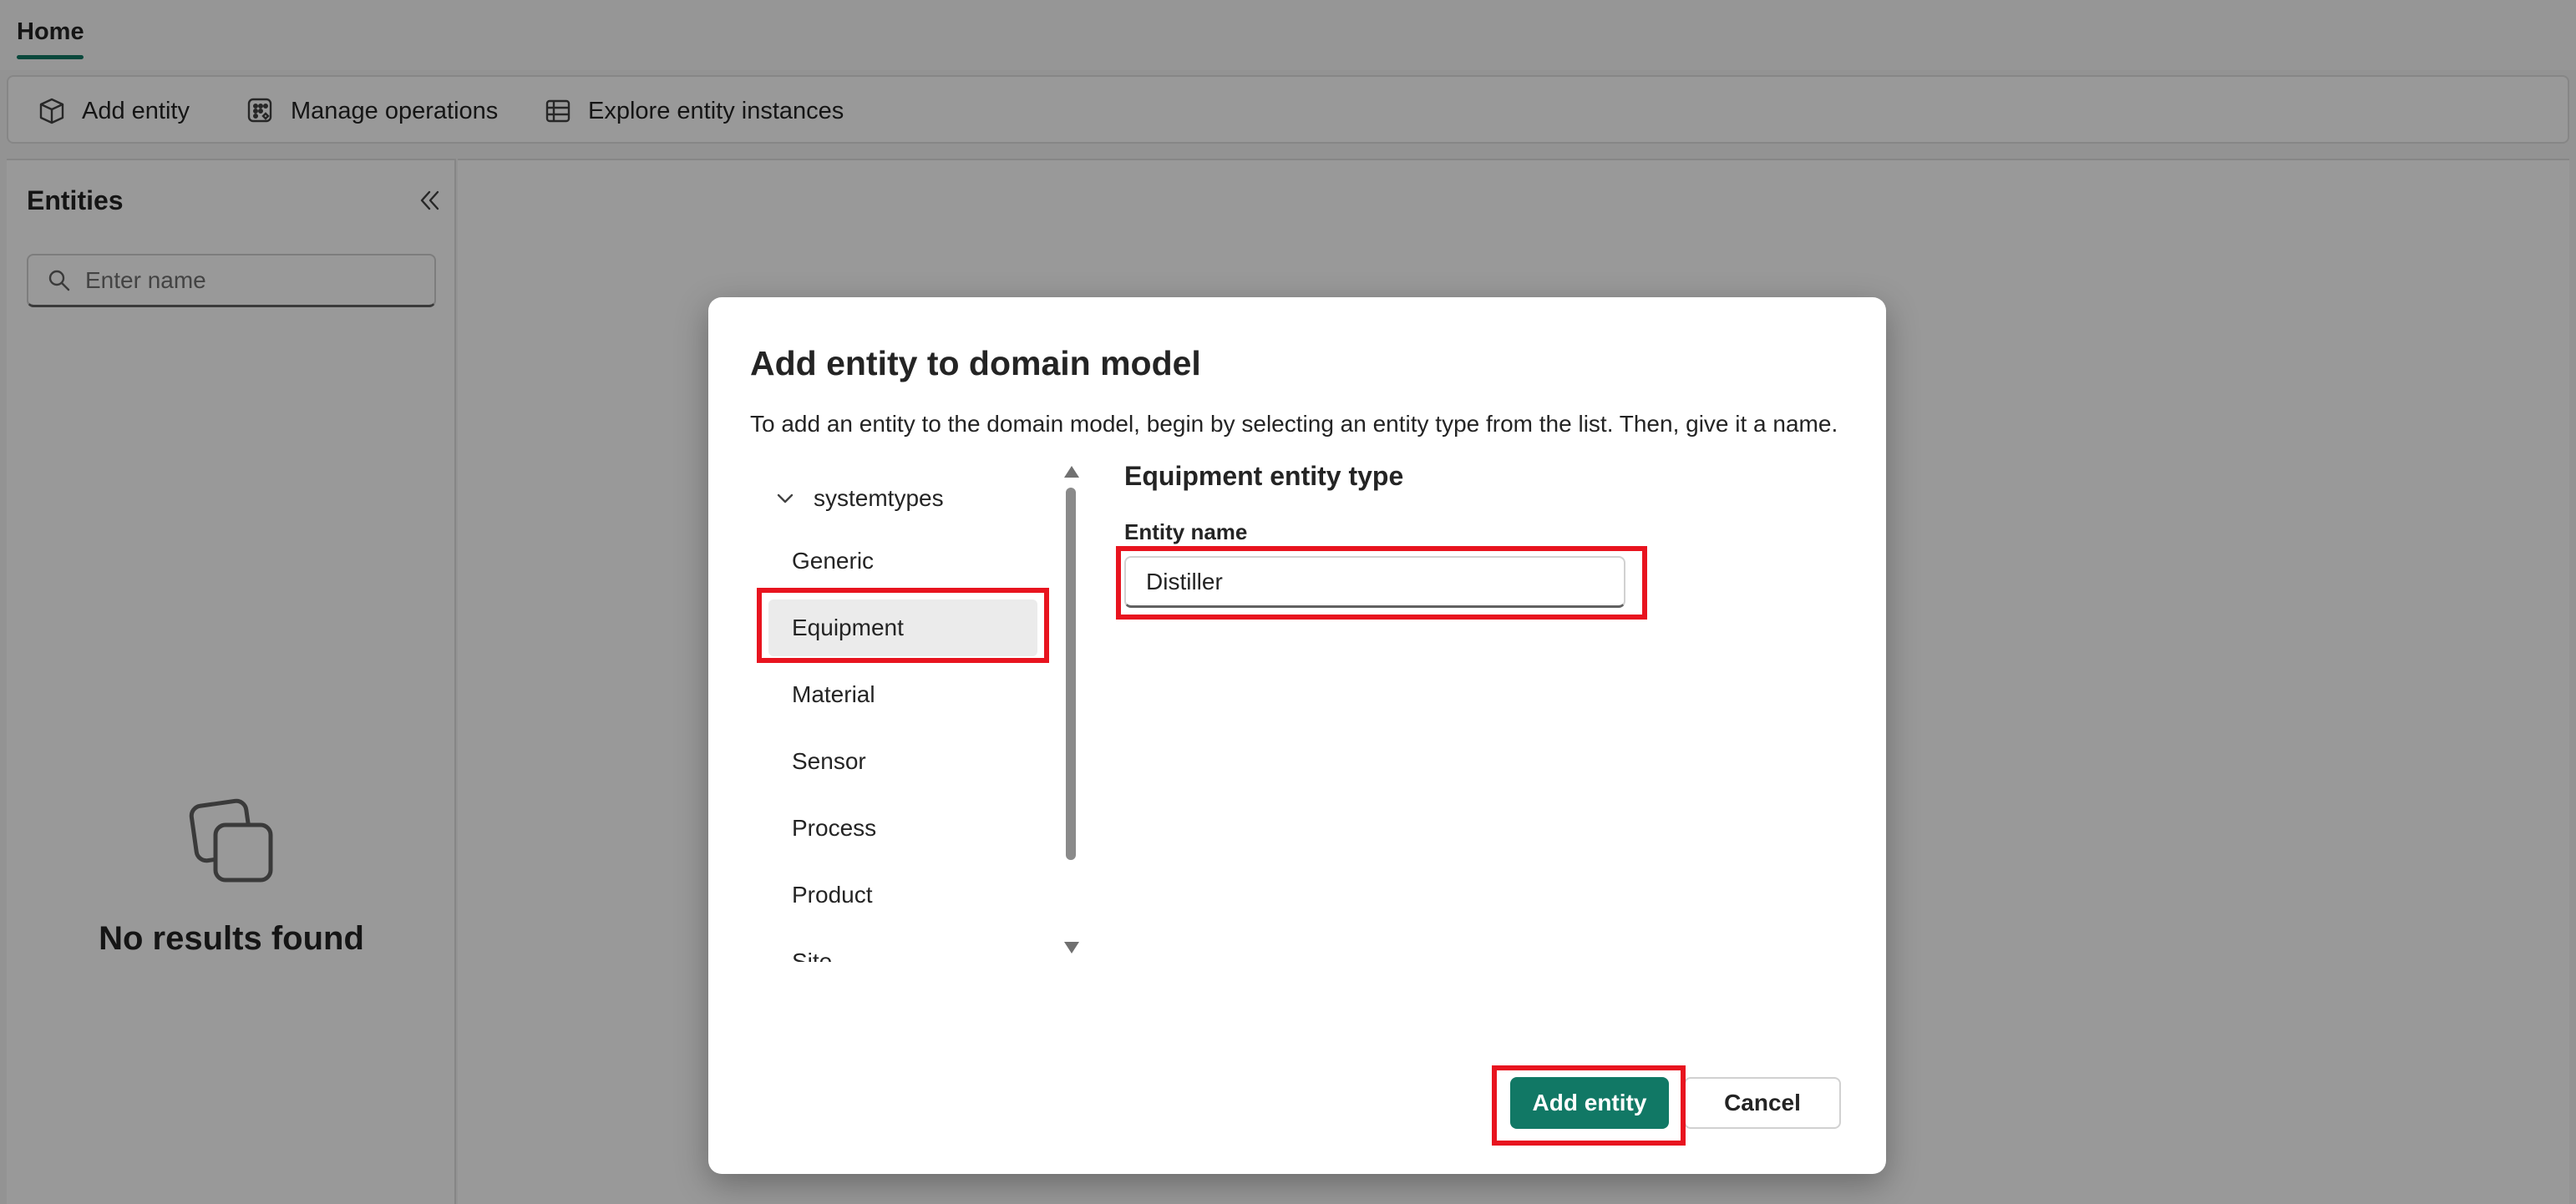 The width and height of the screenshot is (2576, 1204). I want to click on tree-item-site: Site, so click(902, 947).